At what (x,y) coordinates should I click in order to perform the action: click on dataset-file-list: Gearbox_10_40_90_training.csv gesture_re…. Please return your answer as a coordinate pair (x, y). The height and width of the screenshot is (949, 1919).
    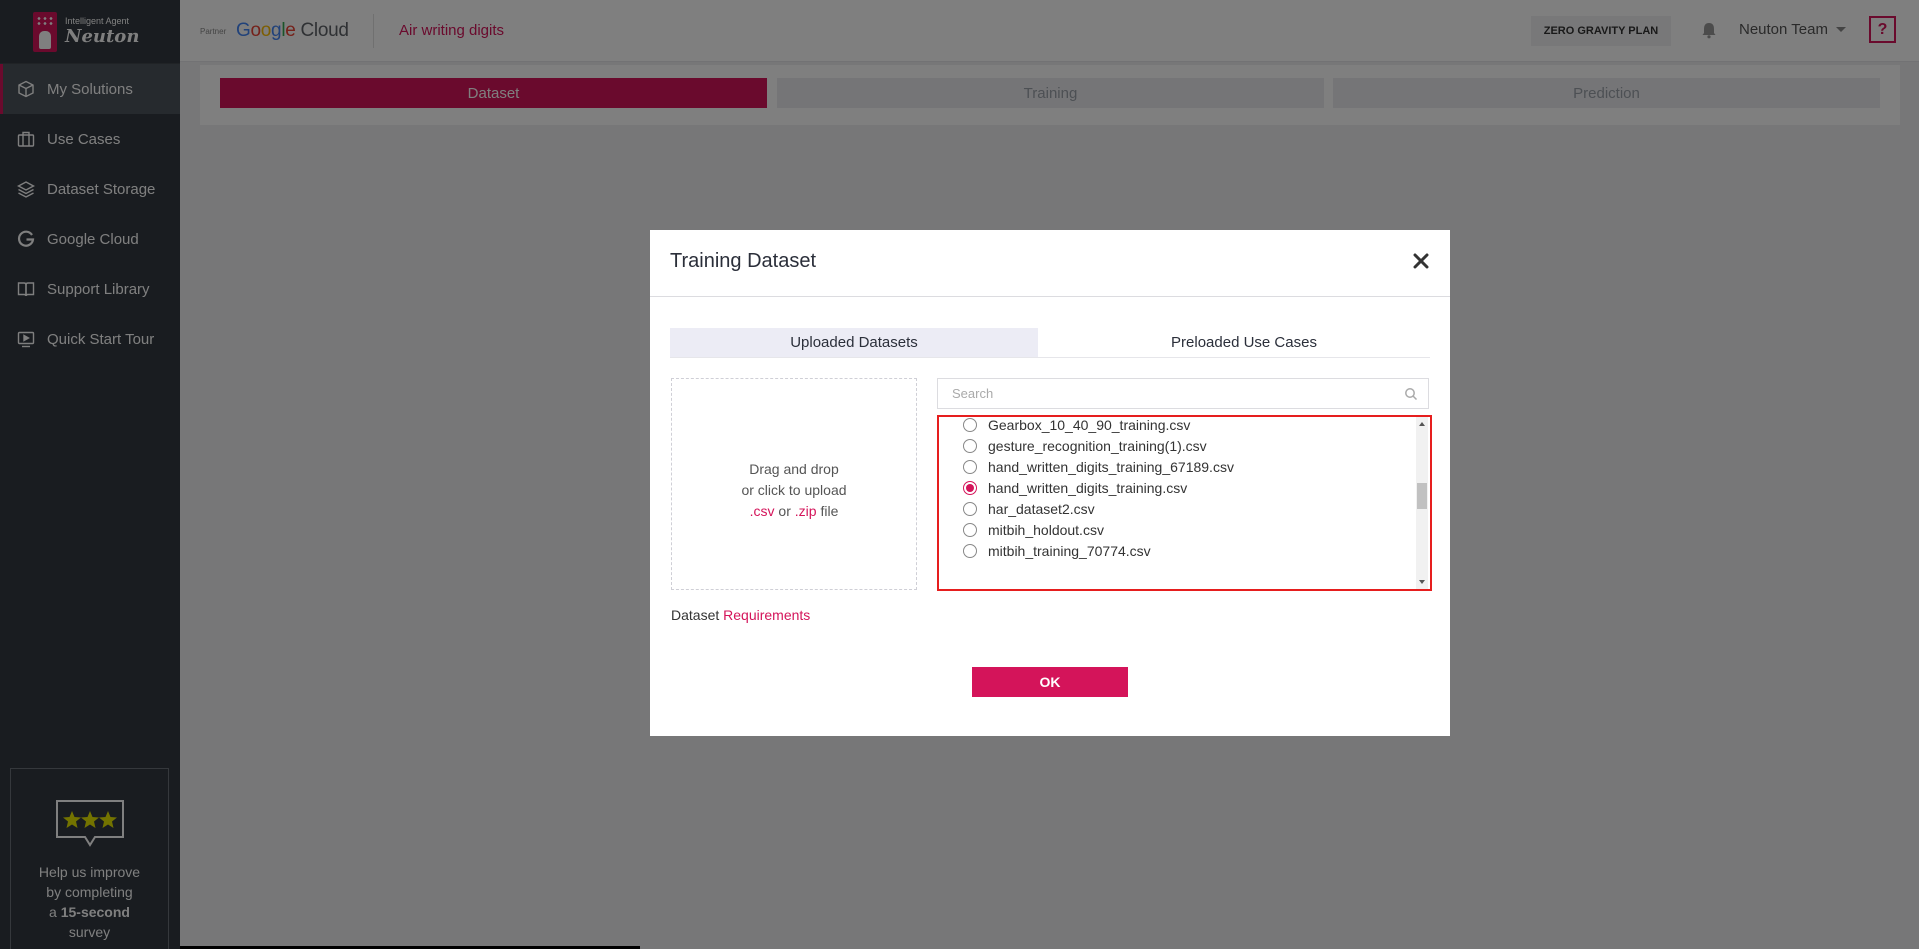
    Looking at the image, I should click on (1184, 503).